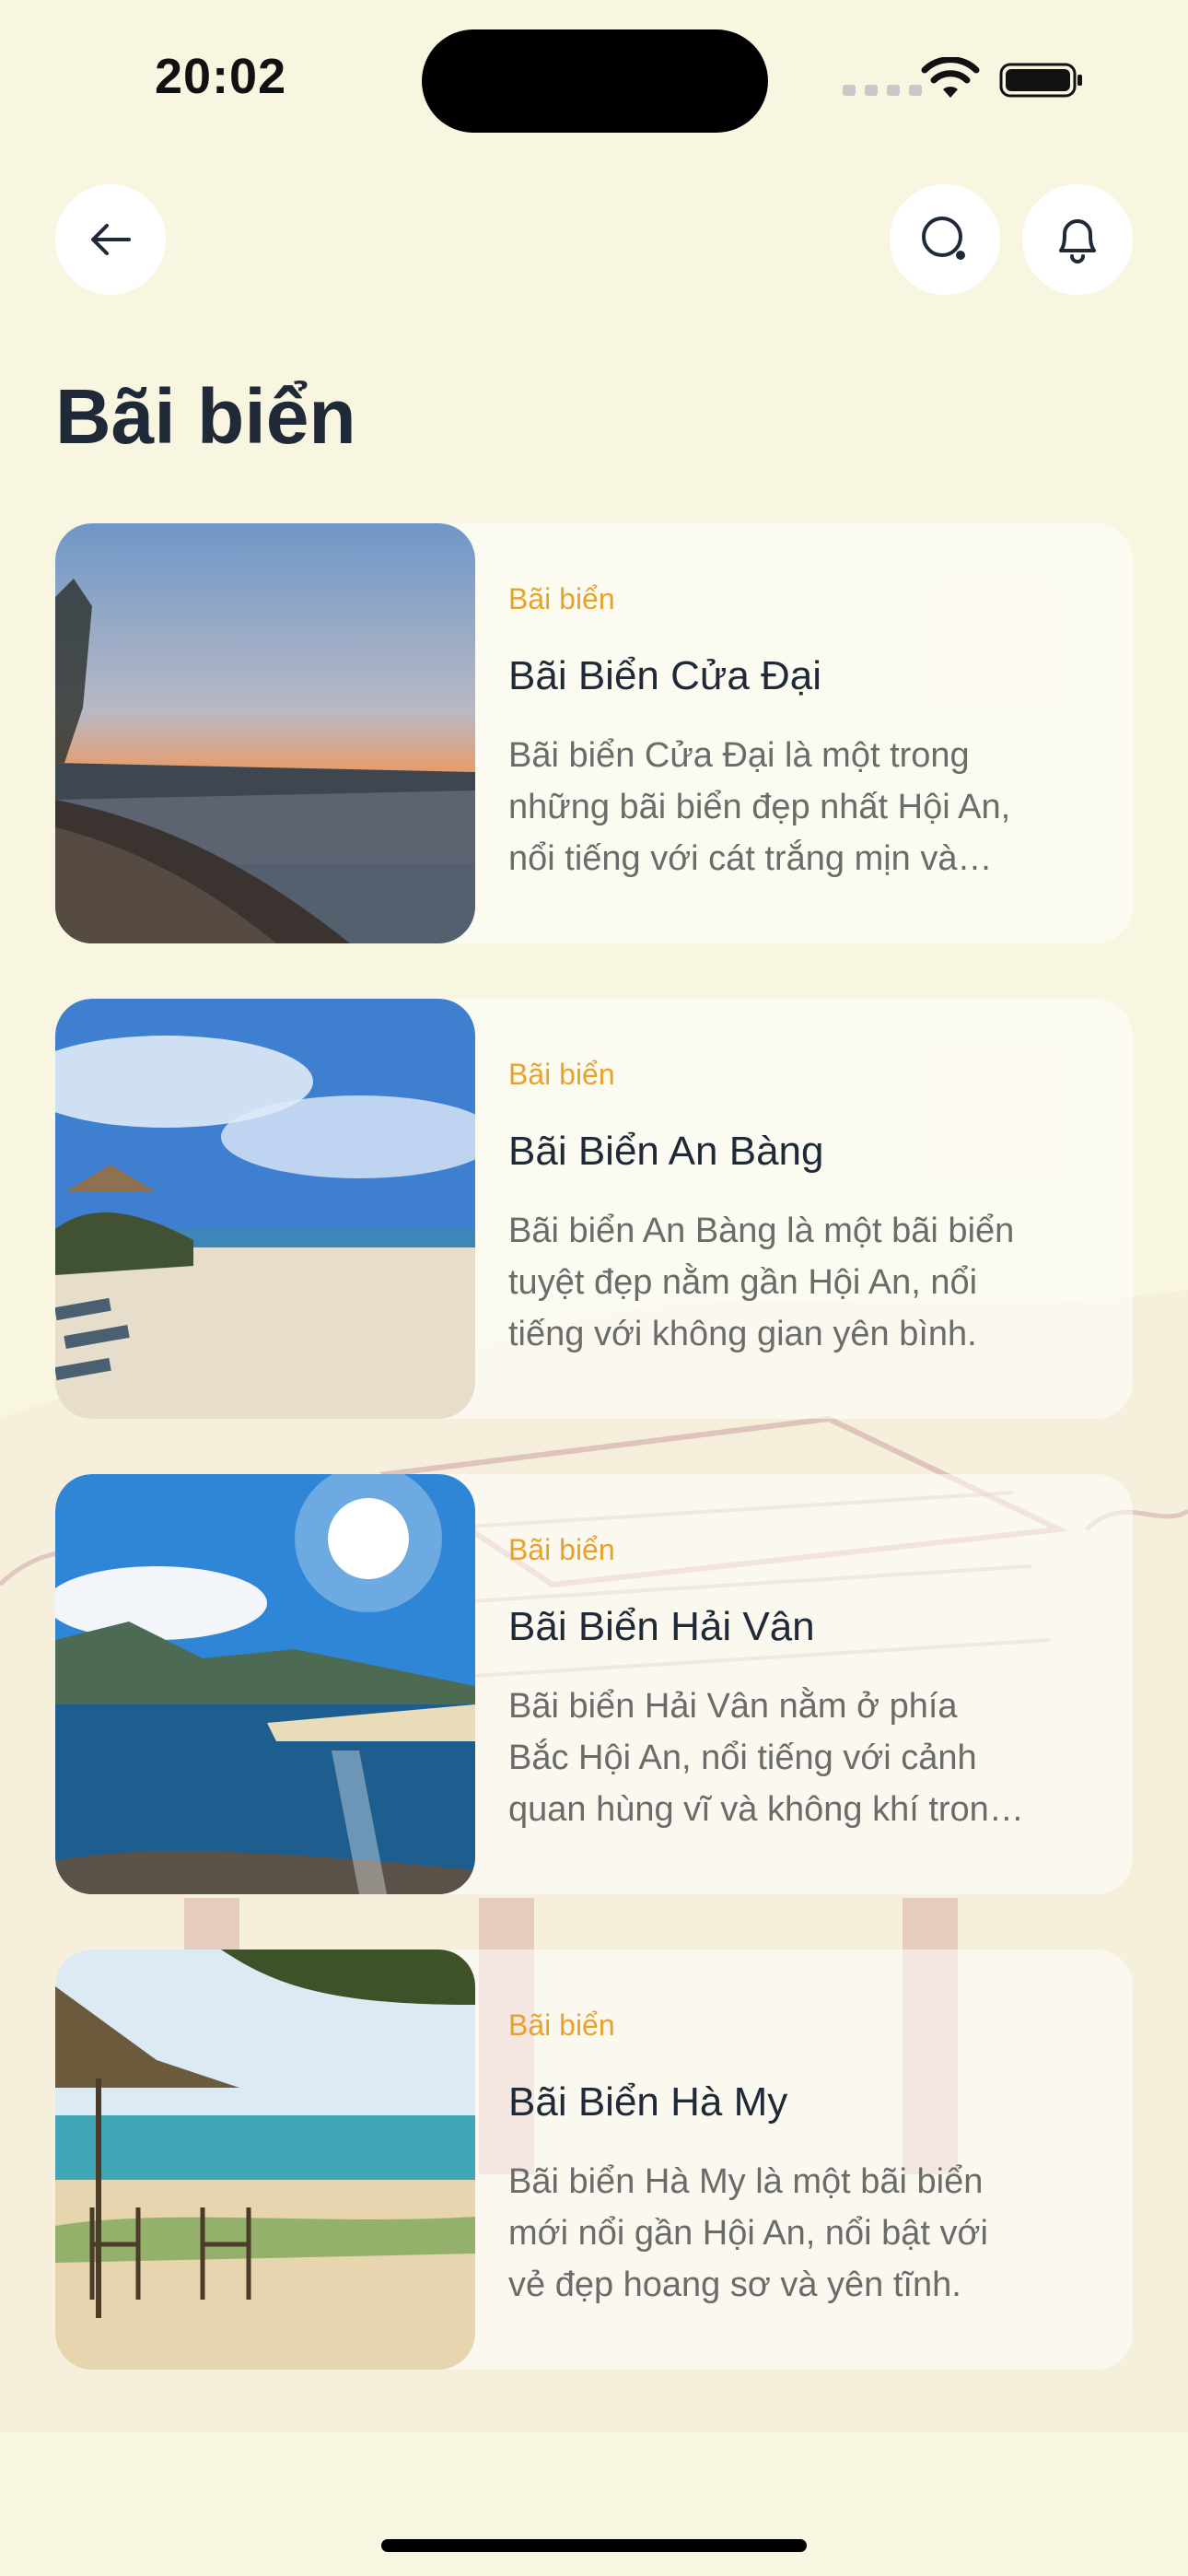 Image resolution: width=1188 pixels, height=2576 pixels. I want to click on home-indicator, so click(594, 2545).